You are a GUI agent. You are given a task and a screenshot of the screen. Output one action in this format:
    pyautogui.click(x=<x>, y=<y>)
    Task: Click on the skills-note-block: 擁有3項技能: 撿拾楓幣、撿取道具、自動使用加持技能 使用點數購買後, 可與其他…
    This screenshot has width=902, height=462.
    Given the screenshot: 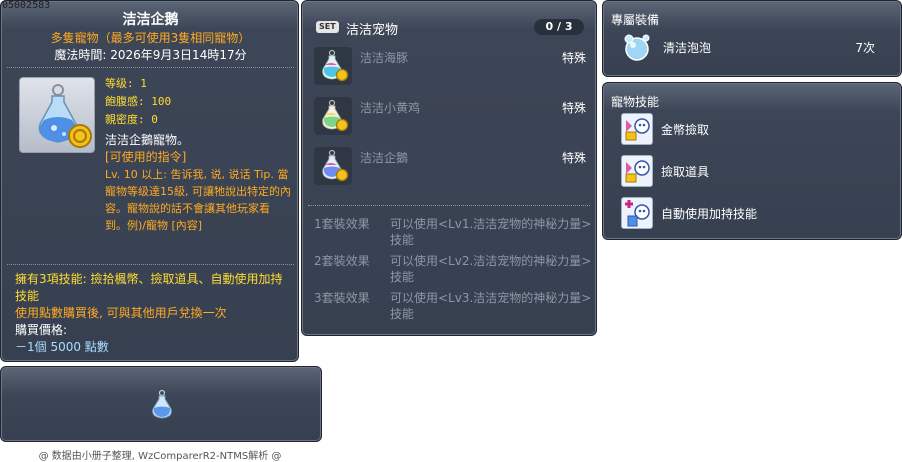 What is the action you would take?
    pyautogui.click(x=154, y=313)
    